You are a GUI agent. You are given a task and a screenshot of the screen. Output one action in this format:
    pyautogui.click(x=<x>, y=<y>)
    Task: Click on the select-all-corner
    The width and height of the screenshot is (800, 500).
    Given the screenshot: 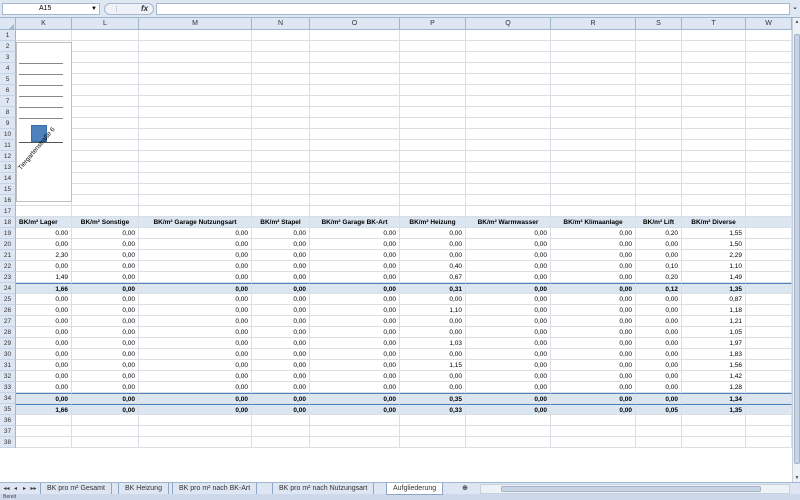 What is the action you would take?
    pyautogui.click(x=8, y=24)
    